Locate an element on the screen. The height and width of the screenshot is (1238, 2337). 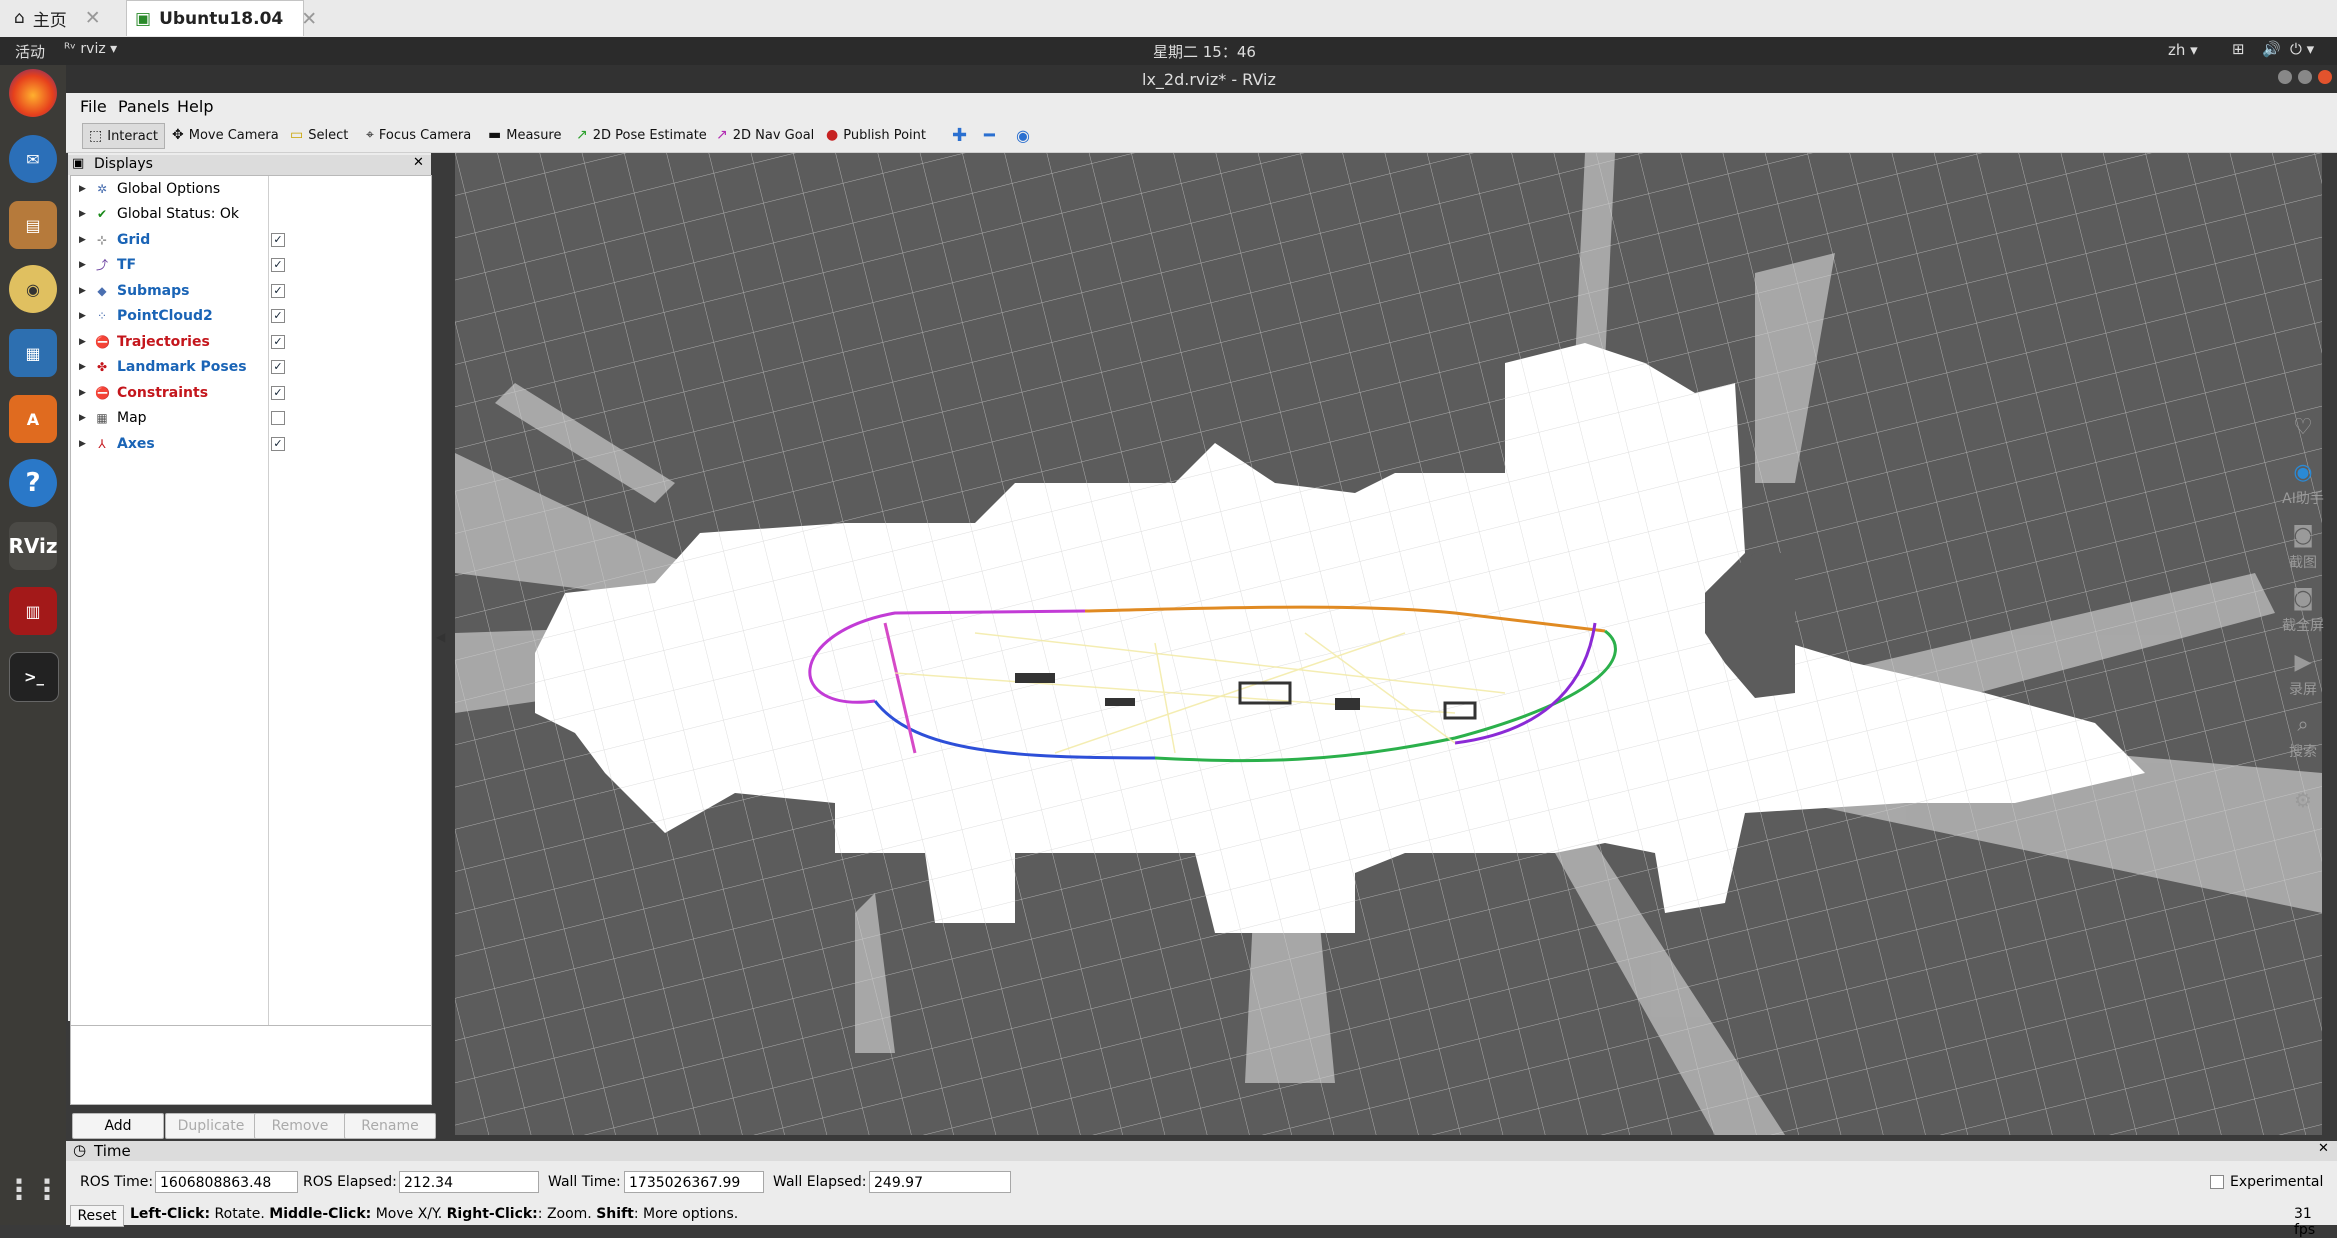
maximize-button is located at coordinates (2305, 77).